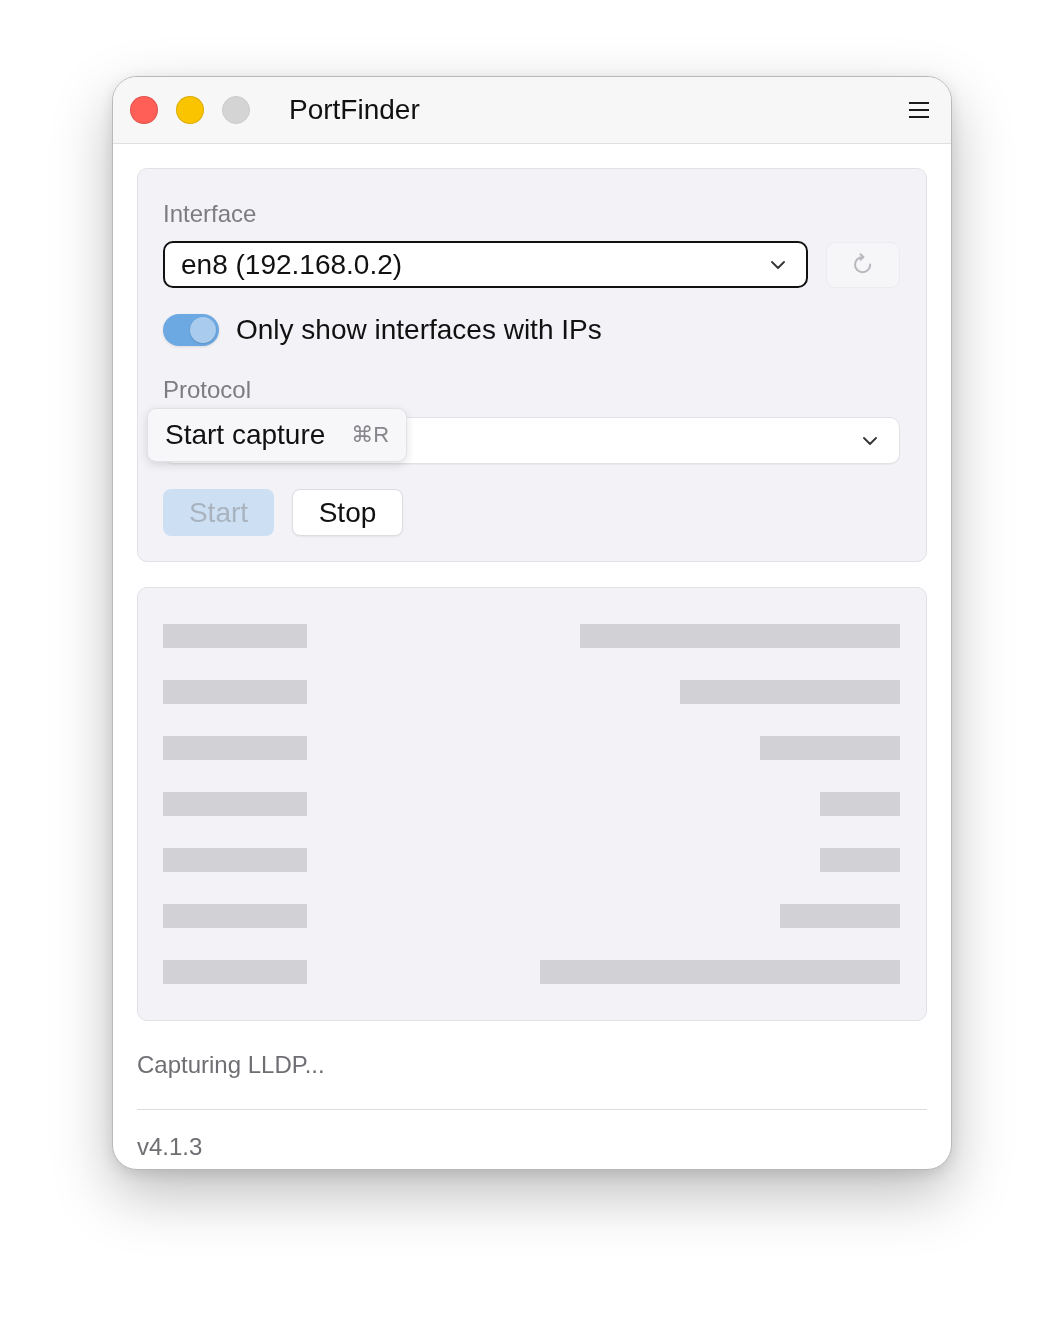  What do you see at coordinates (370, 435) in the screenshot?
I see `keyboard-shortcut: ⌘R` at bounding box center [370, 435].